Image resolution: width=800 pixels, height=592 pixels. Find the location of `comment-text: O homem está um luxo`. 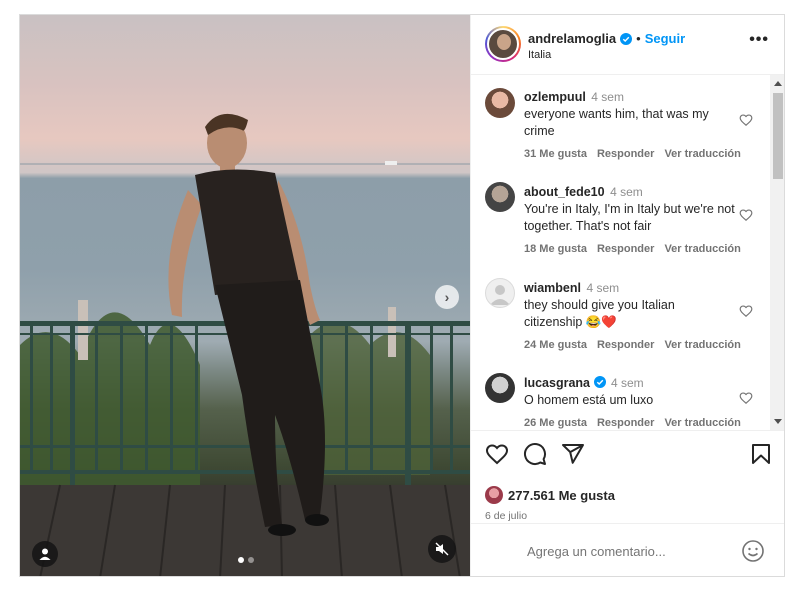

comment-text: O homem está um luxo is located at coordinates (589, 400).